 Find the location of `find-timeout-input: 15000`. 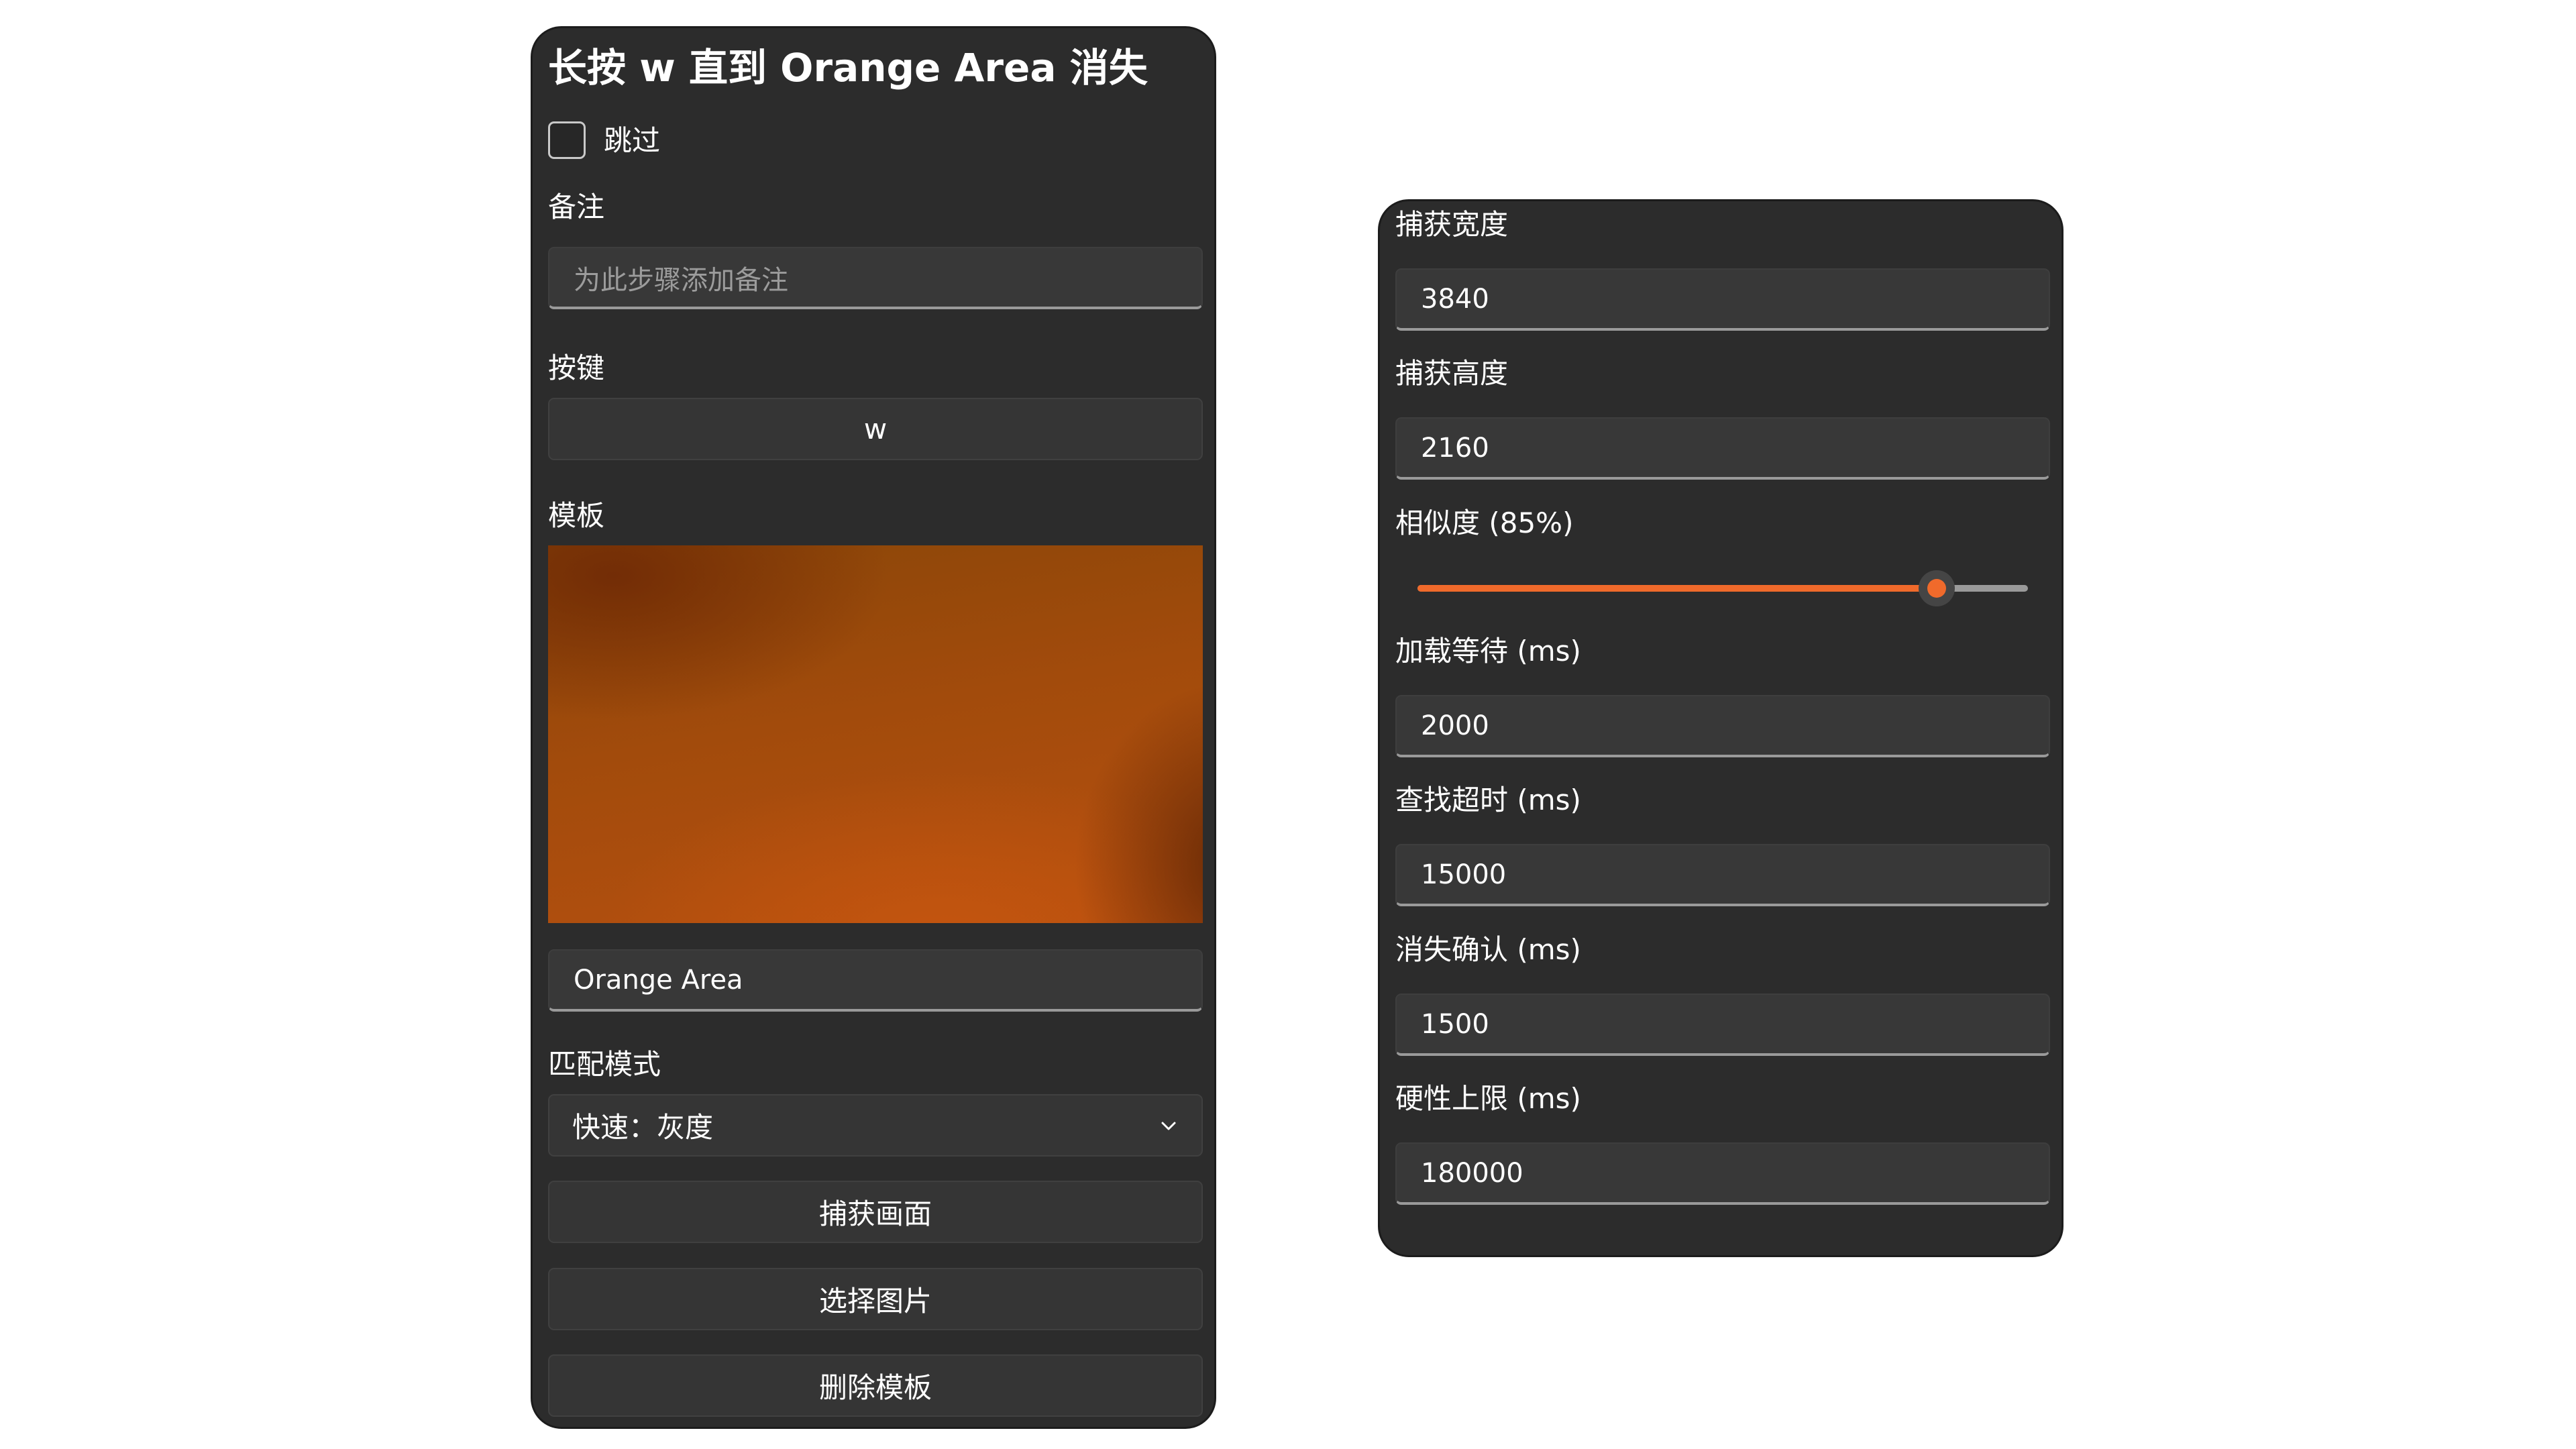

find-timeout-input: 15000 is located at coordinates (1722, 875).